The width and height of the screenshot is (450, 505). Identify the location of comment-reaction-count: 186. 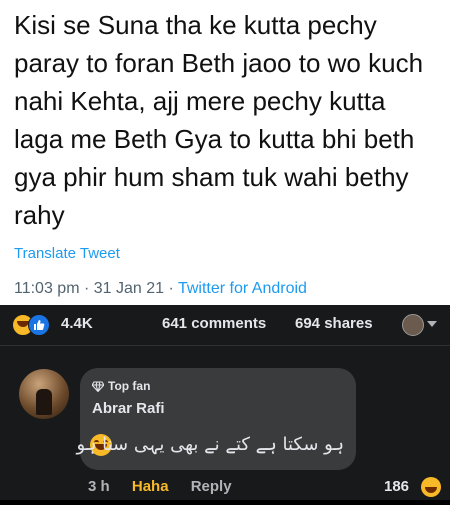
(396, 486).